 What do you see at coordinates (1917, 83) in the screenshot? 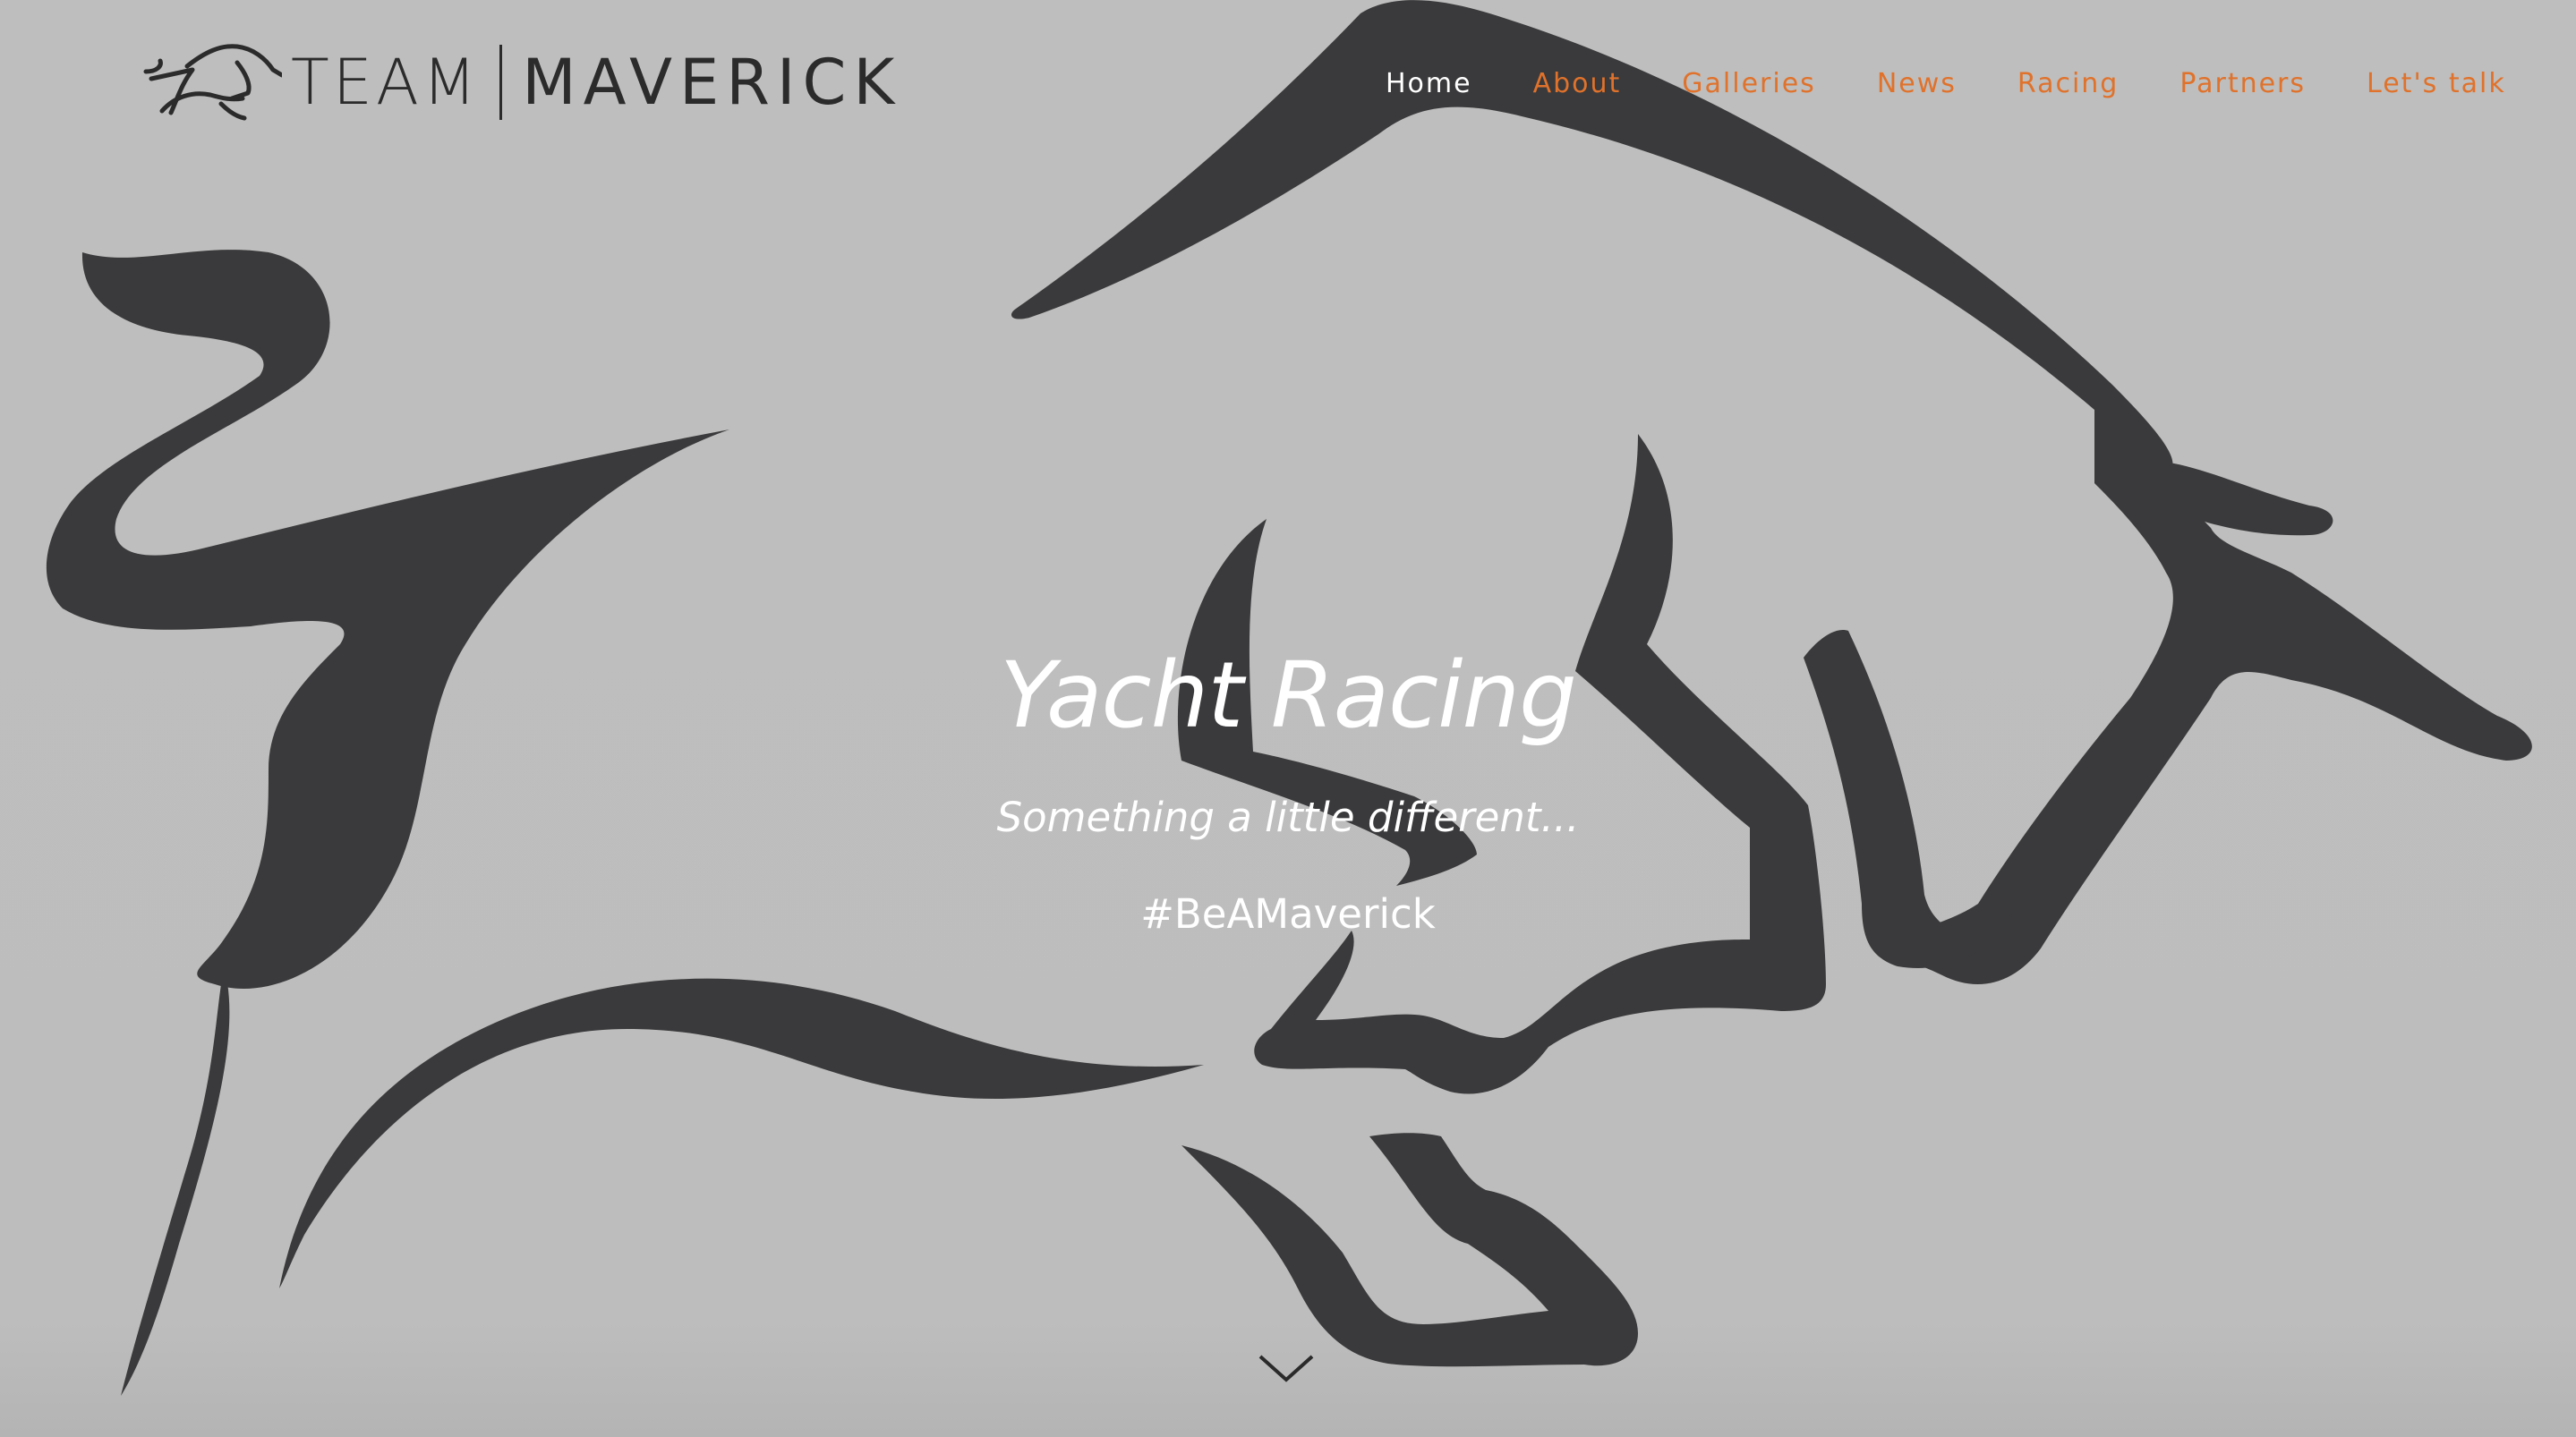
I see `nav-item-news: News` at bounding box center [1917, 83].